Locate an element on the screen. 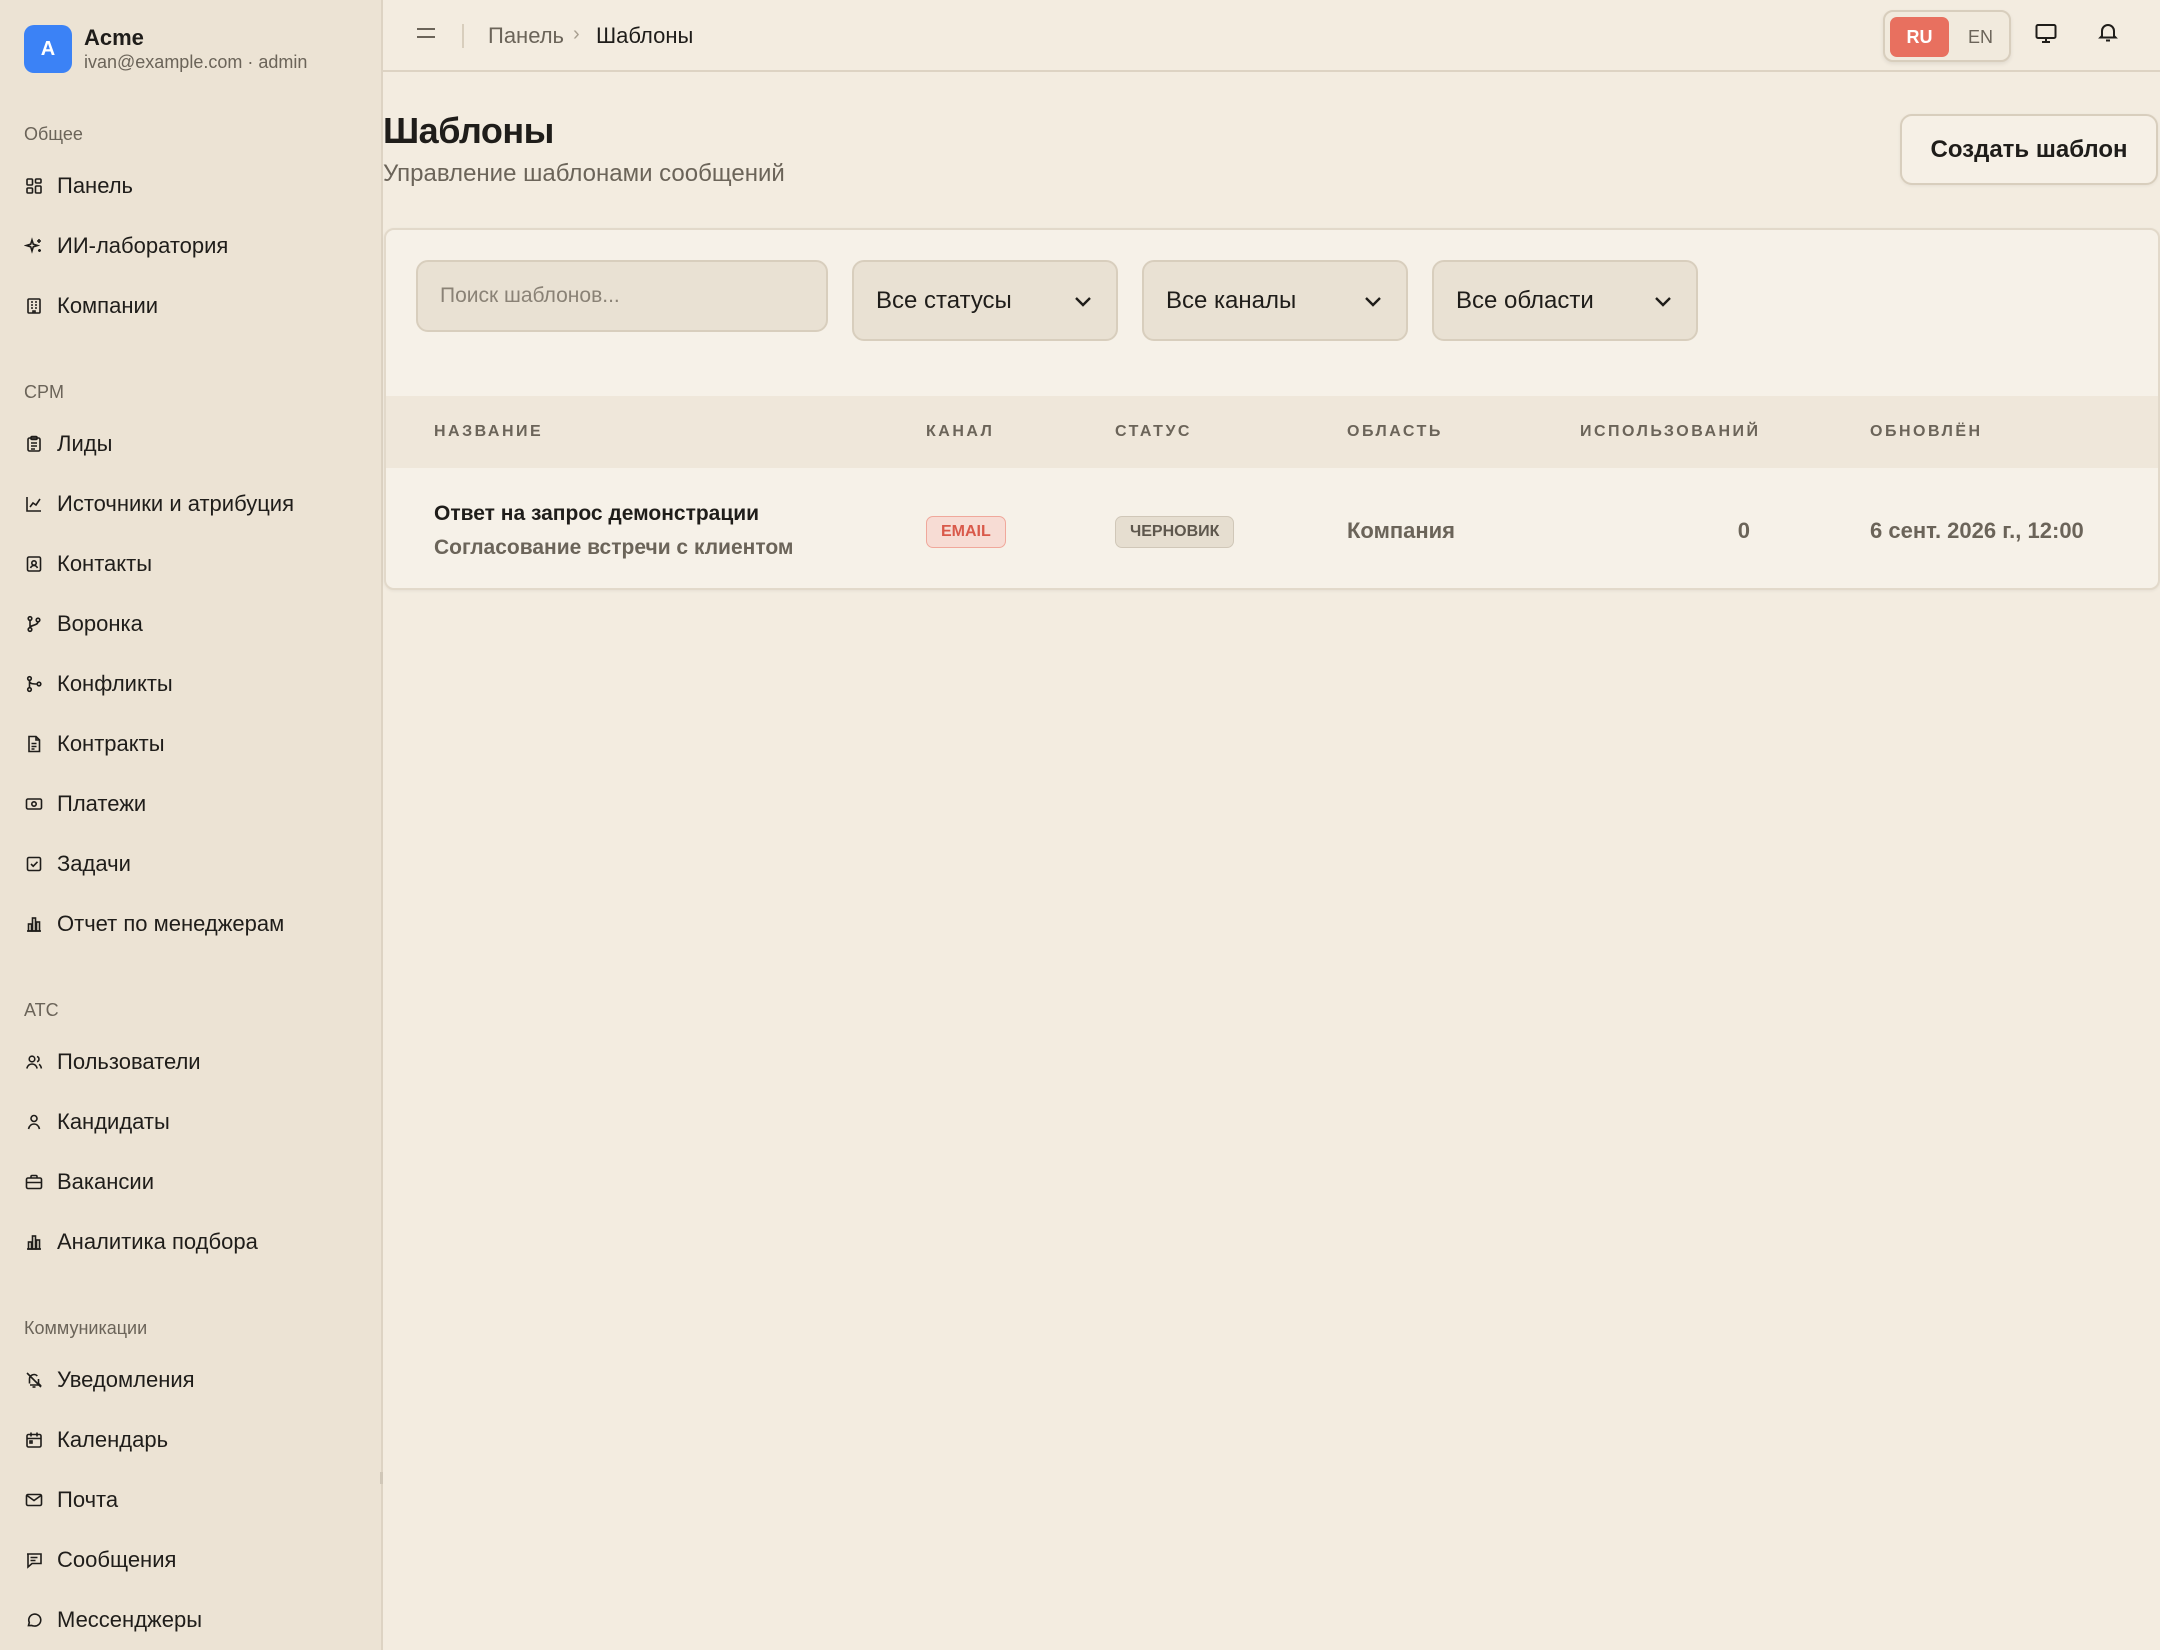 The height and width of the screenshot is (1650, 2160). column-header-status: СТАТУС is located at coordinates (1153, 432).